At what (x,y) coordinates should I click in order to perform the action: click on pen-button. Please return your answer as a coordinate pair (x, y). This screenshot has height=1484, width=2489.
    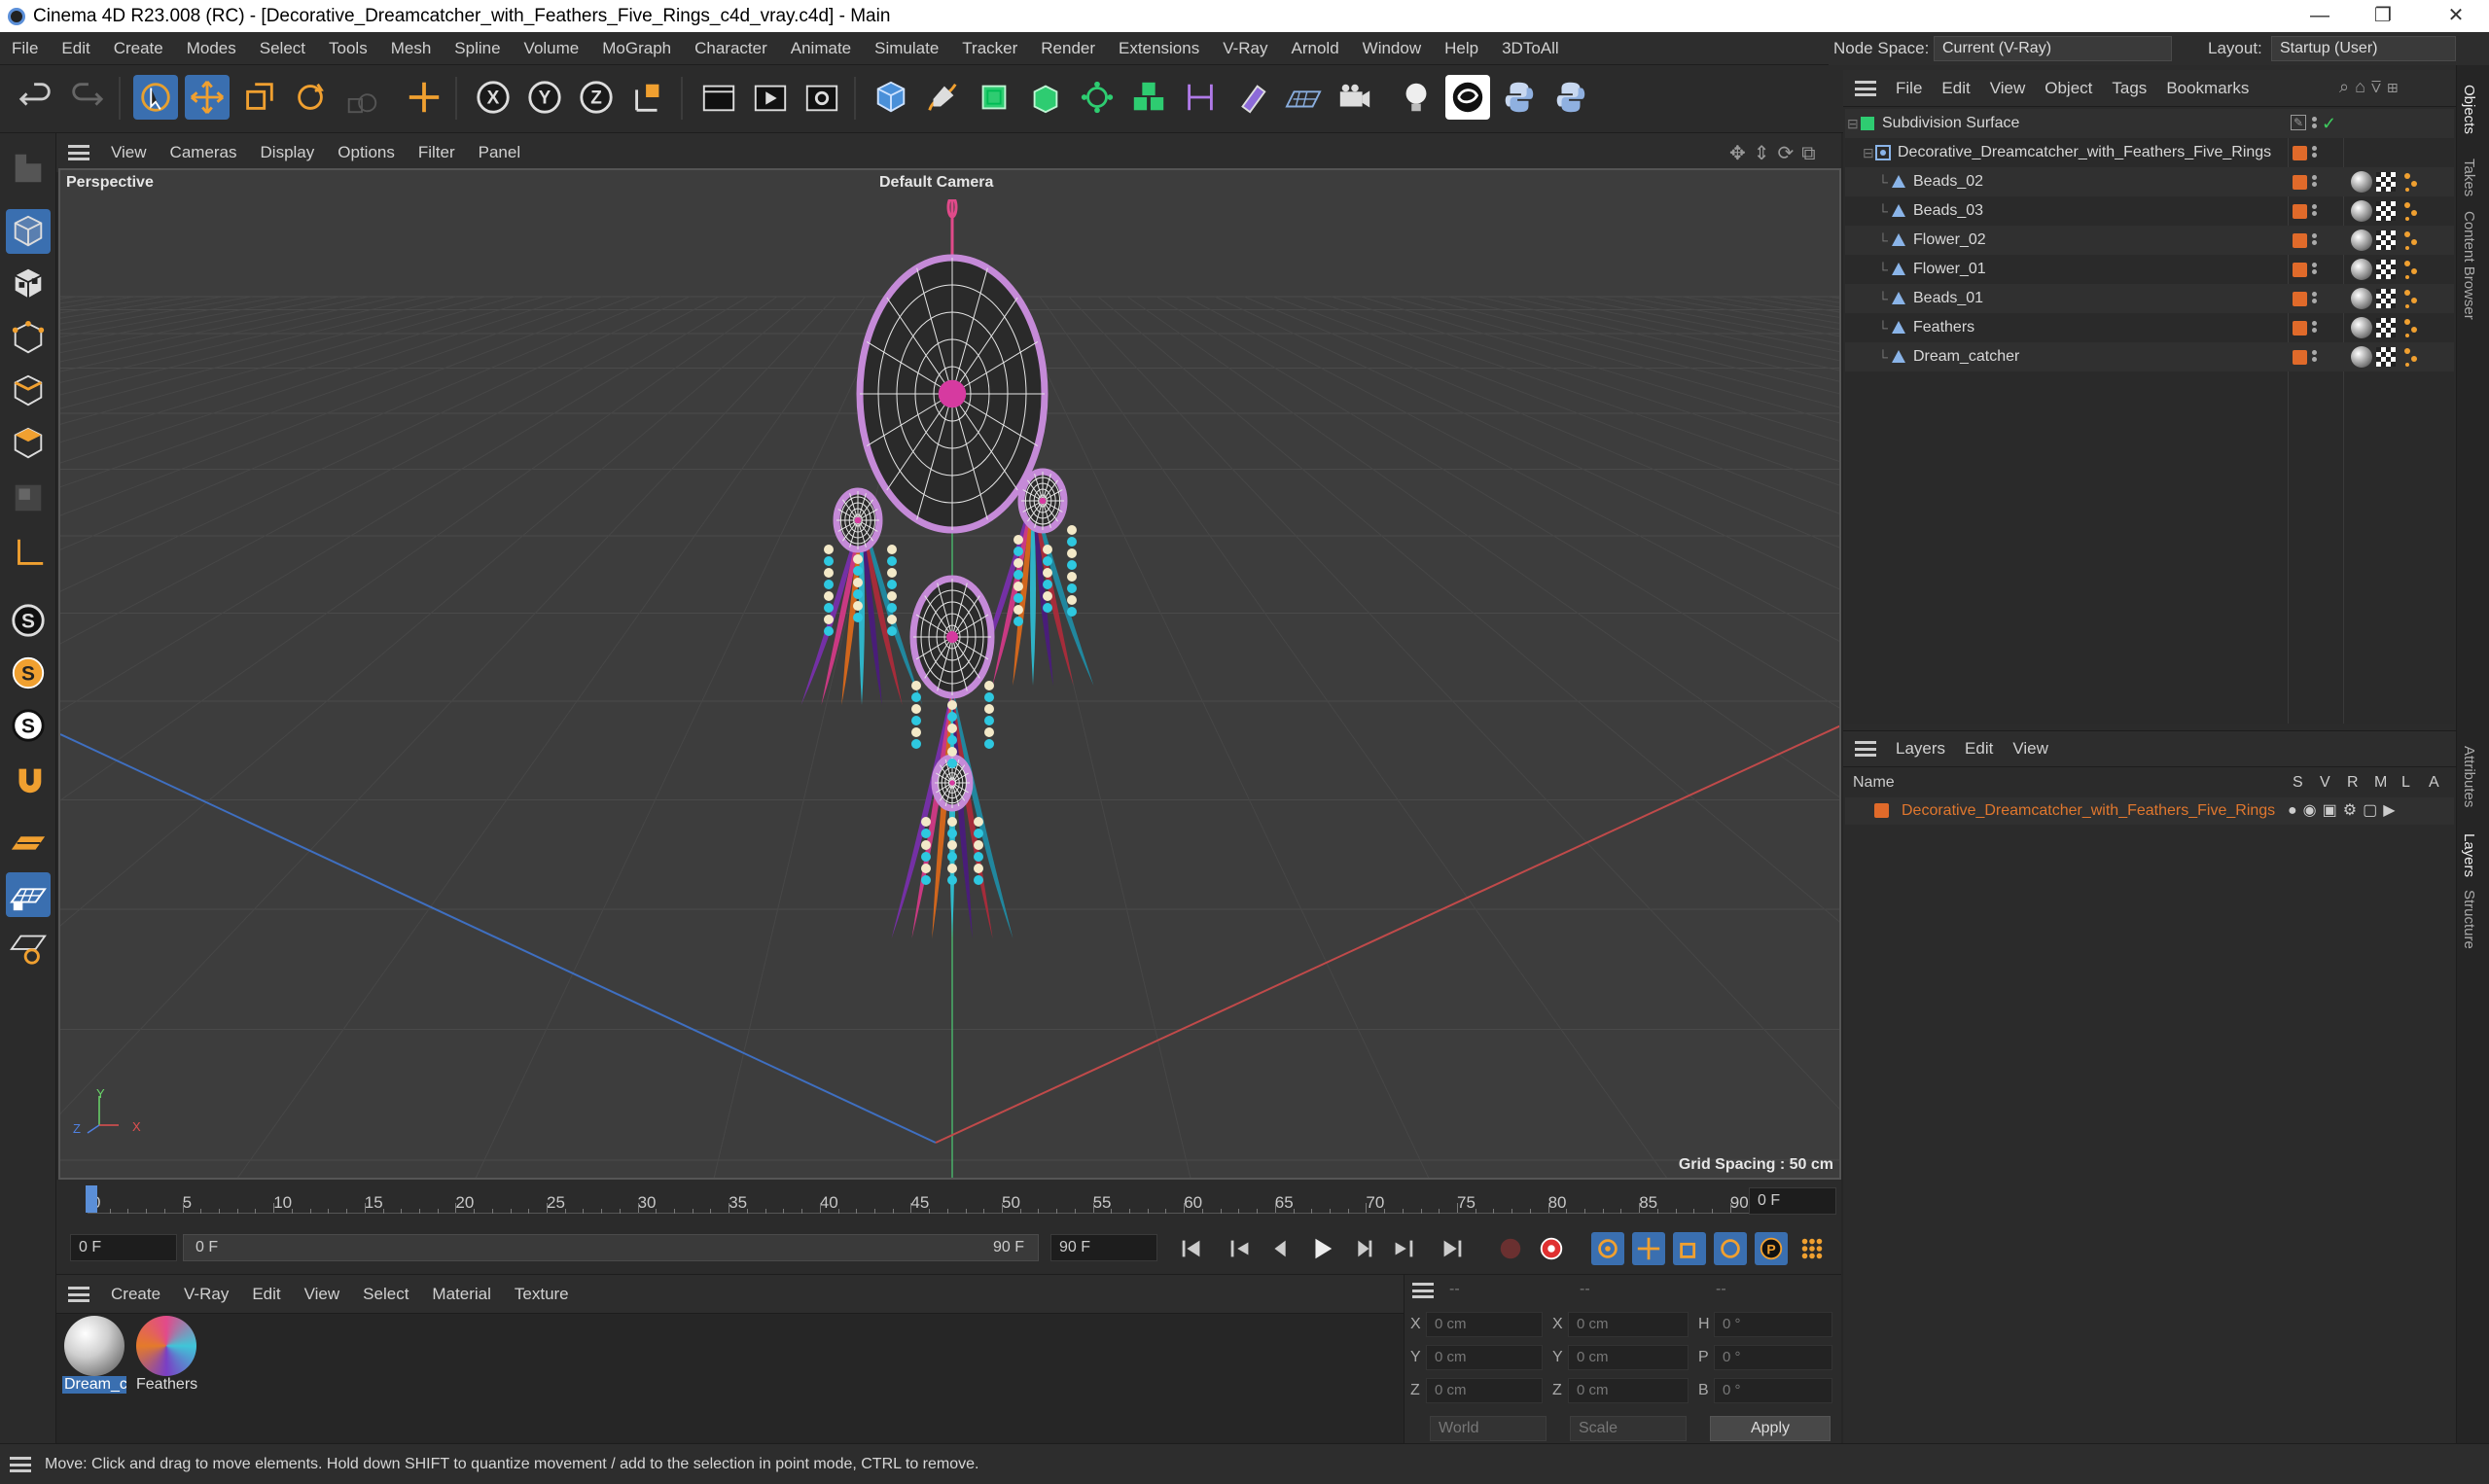
    Looking at the image, I should click on (942, 98).